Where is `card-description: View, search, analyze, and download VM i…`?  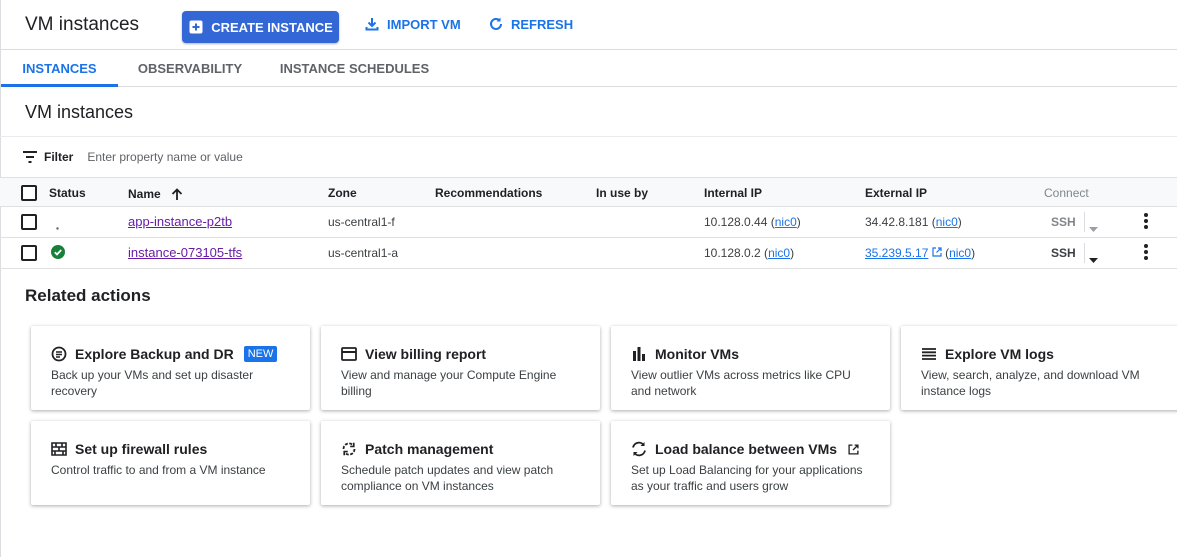 card-description: View, search, analyze, and download VM i… is located at coordinates (1030, 383).